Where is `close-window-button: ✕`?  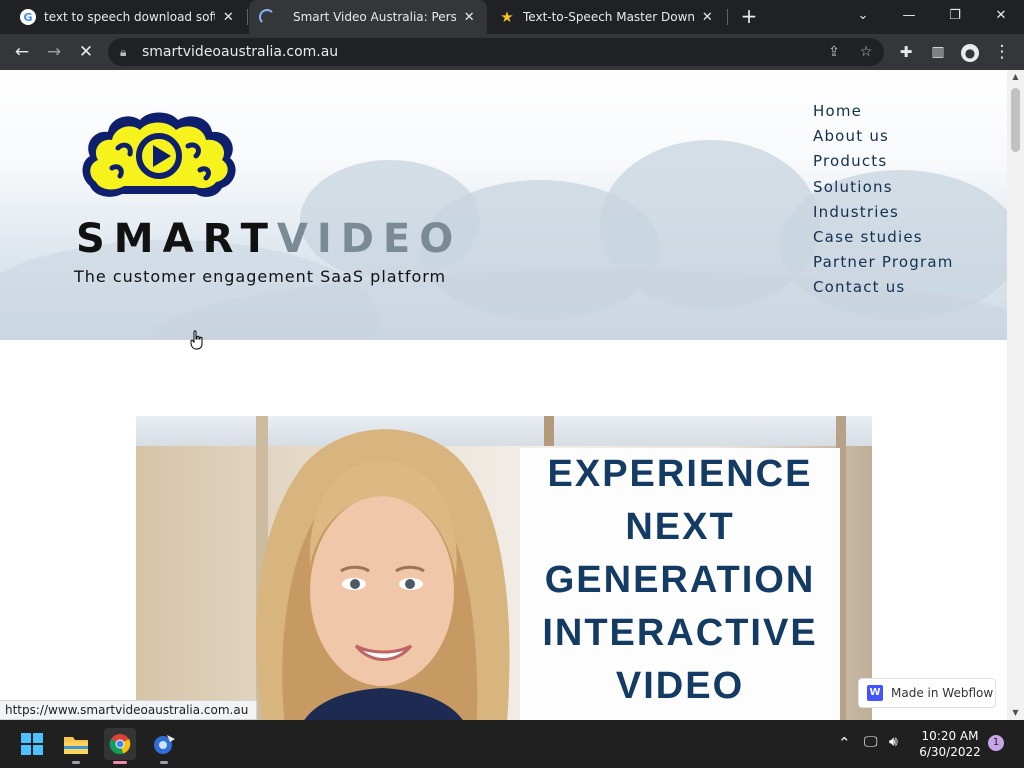
close-window-button: ✕ is located at coordinates (1001, 15).